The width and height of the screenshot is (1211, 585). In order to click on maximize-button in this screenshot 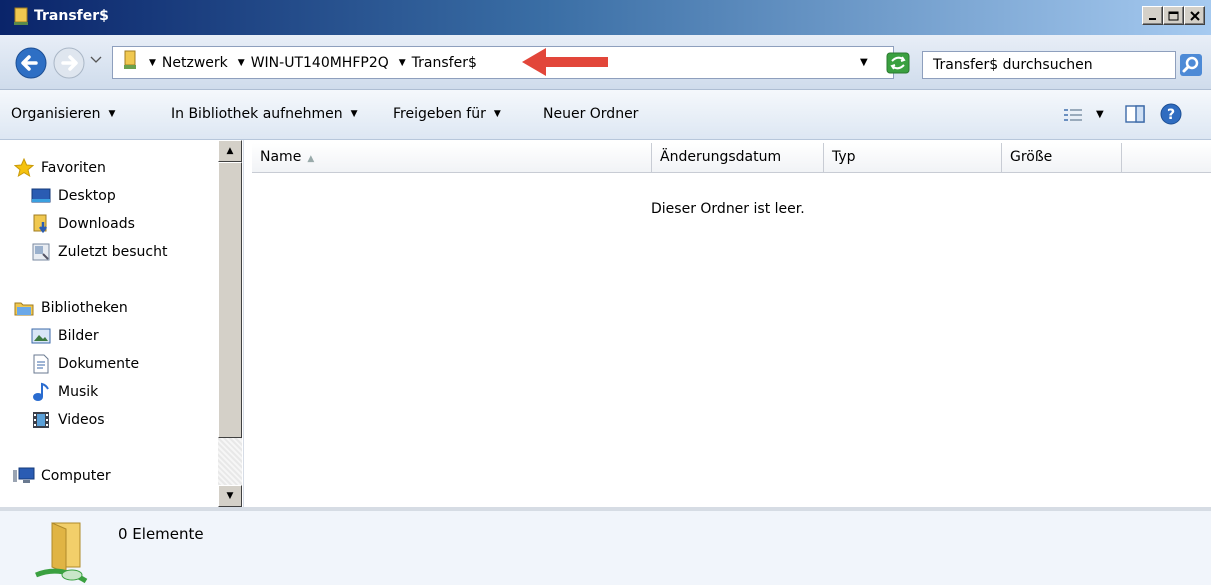, I will do `click(1173, 15)`.